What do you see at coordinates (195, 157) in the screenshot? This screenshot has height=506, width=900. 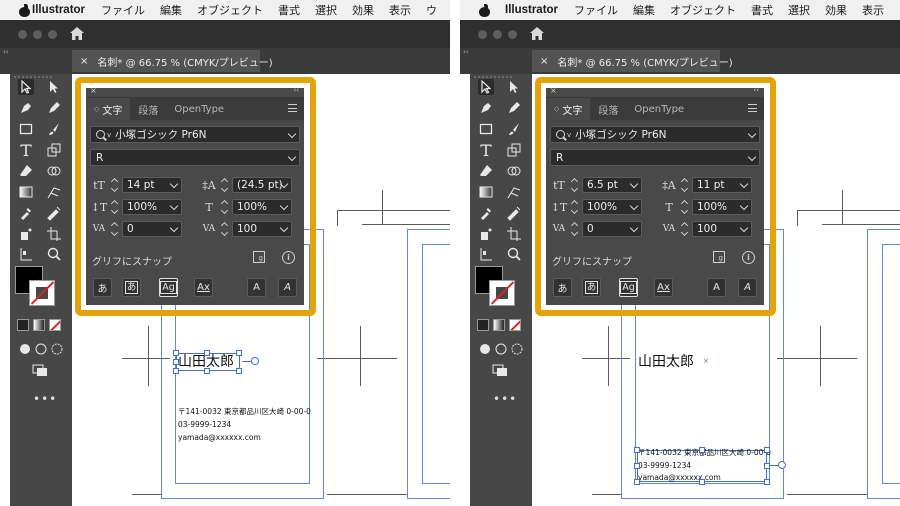 I see `font-style-dropdown: R` at bounding box center [195, 157].